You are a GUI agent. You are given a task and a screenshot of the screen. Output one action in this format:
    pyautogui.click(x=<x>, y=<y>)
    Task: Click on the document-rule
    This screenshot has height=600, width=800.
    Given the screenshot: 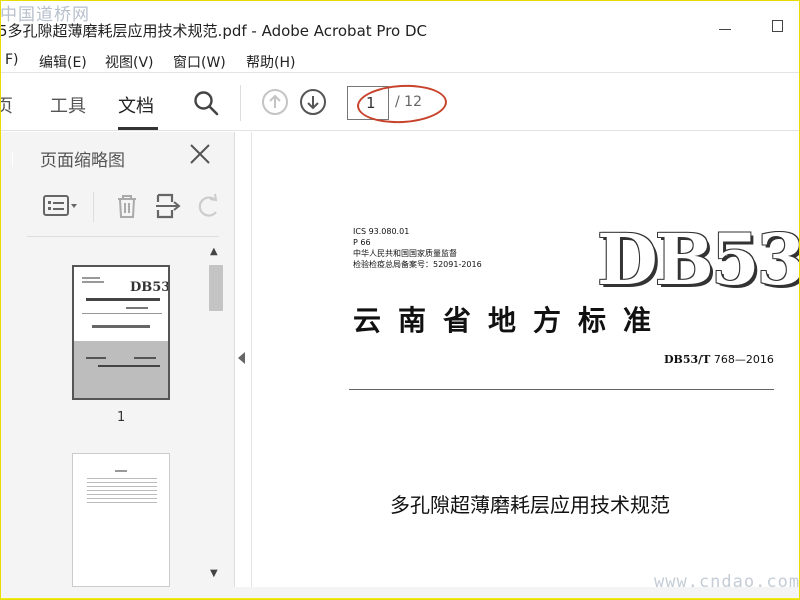 What is the action you would take?
    pyautogui.click(x=561, y=389)
    